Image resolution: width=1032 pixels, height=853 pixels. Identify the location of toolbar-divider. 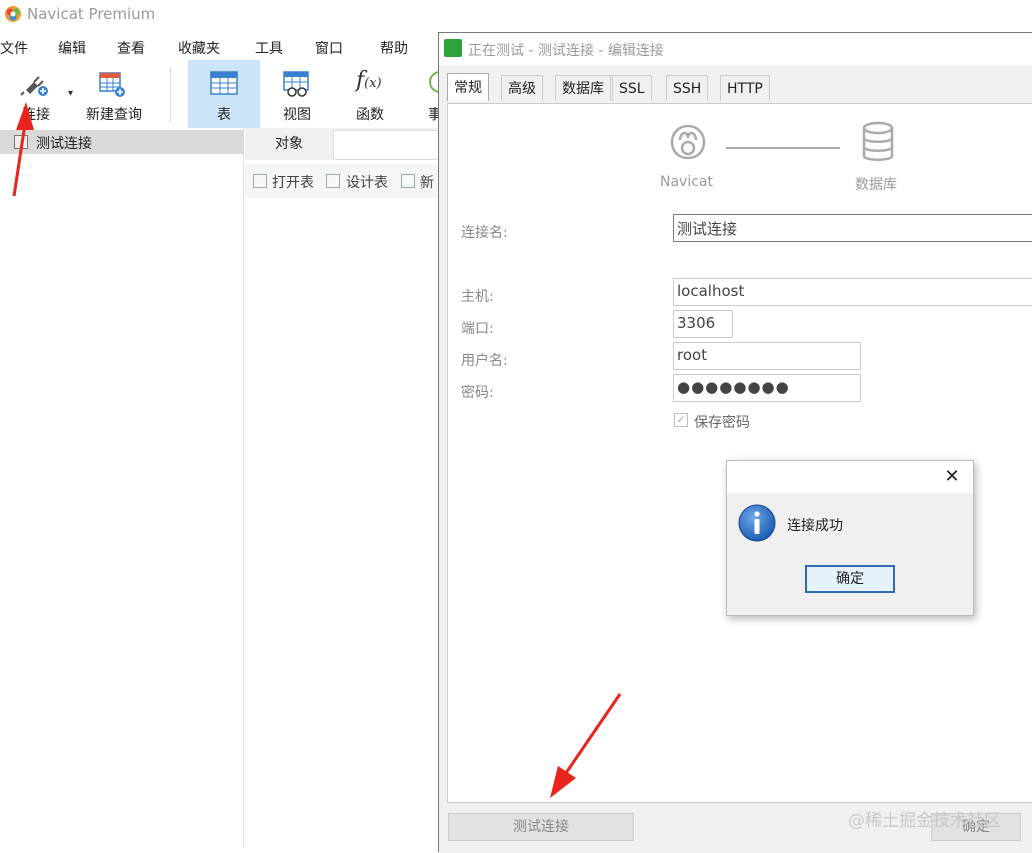
(170, 95).